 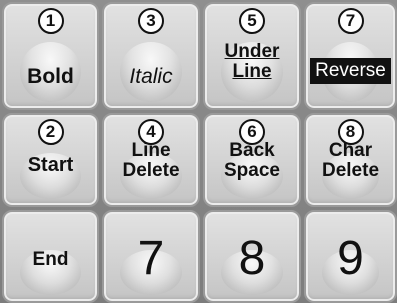 What do you see at coordinates (151, 170) in the screenshot?
I see `line-delete-label-line2: Delete` at bounding box center [151, 170].